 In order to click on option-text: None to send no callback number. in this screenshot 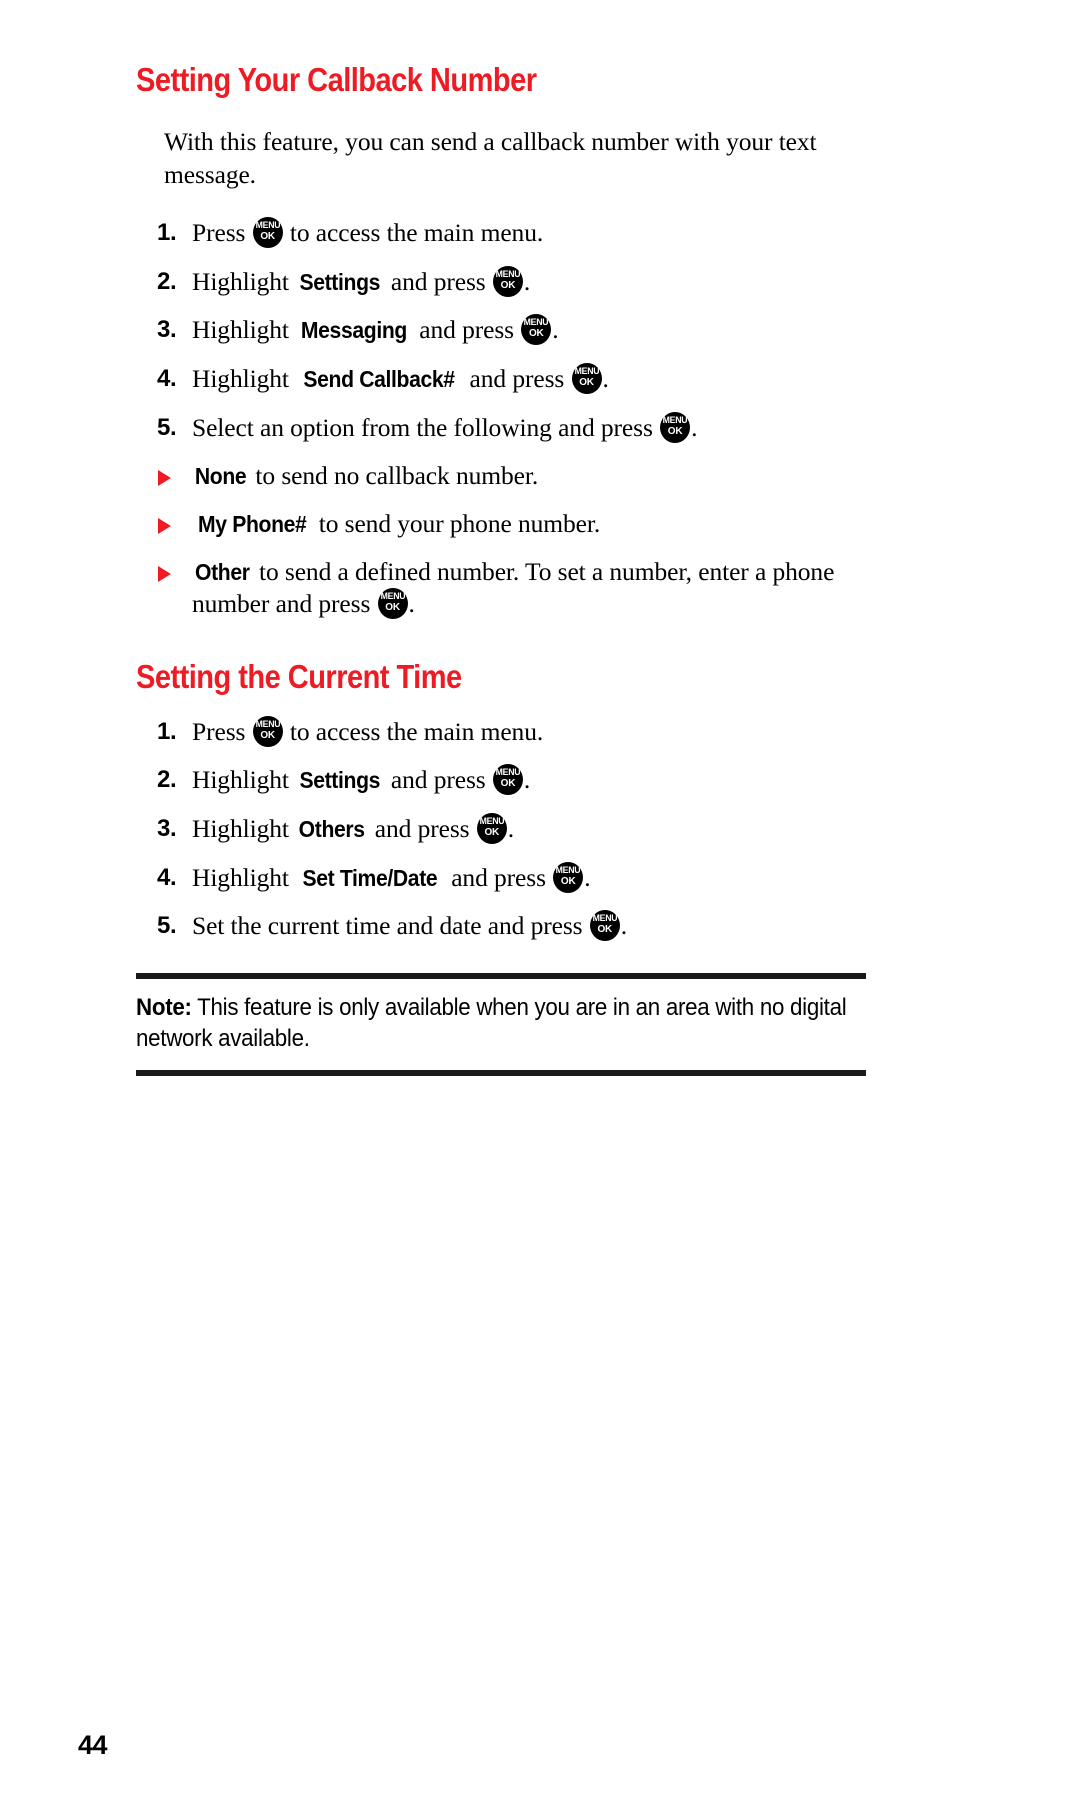, I will do `click(366, 476)`.